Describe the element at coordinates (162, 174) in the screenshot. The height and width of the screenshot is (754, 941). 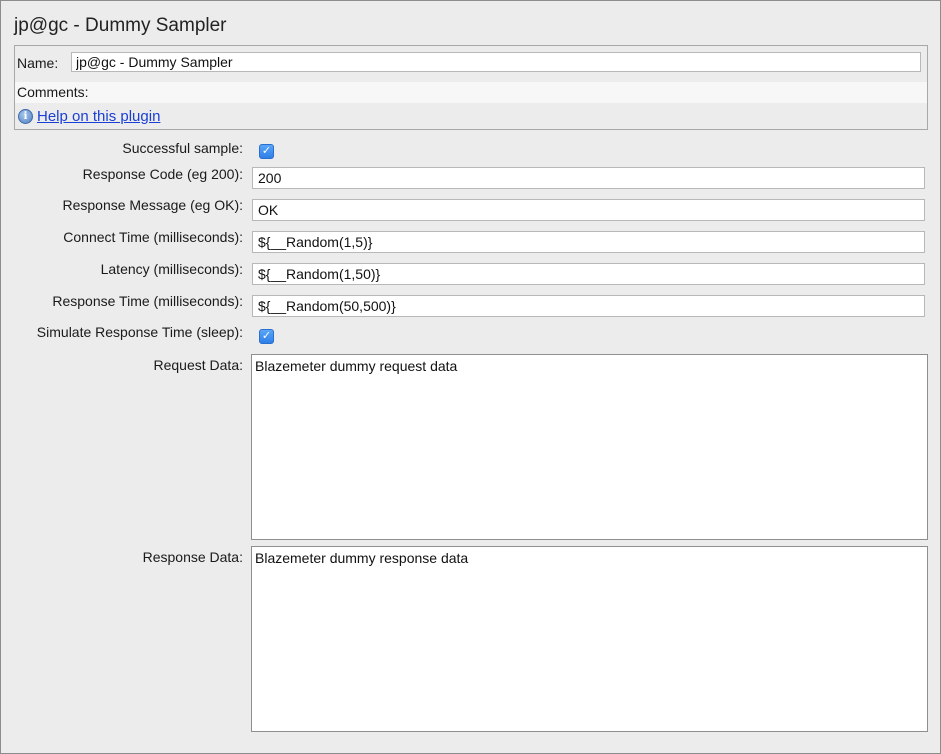
I see `response-code-label: Response Code (eg 200):` at that location.